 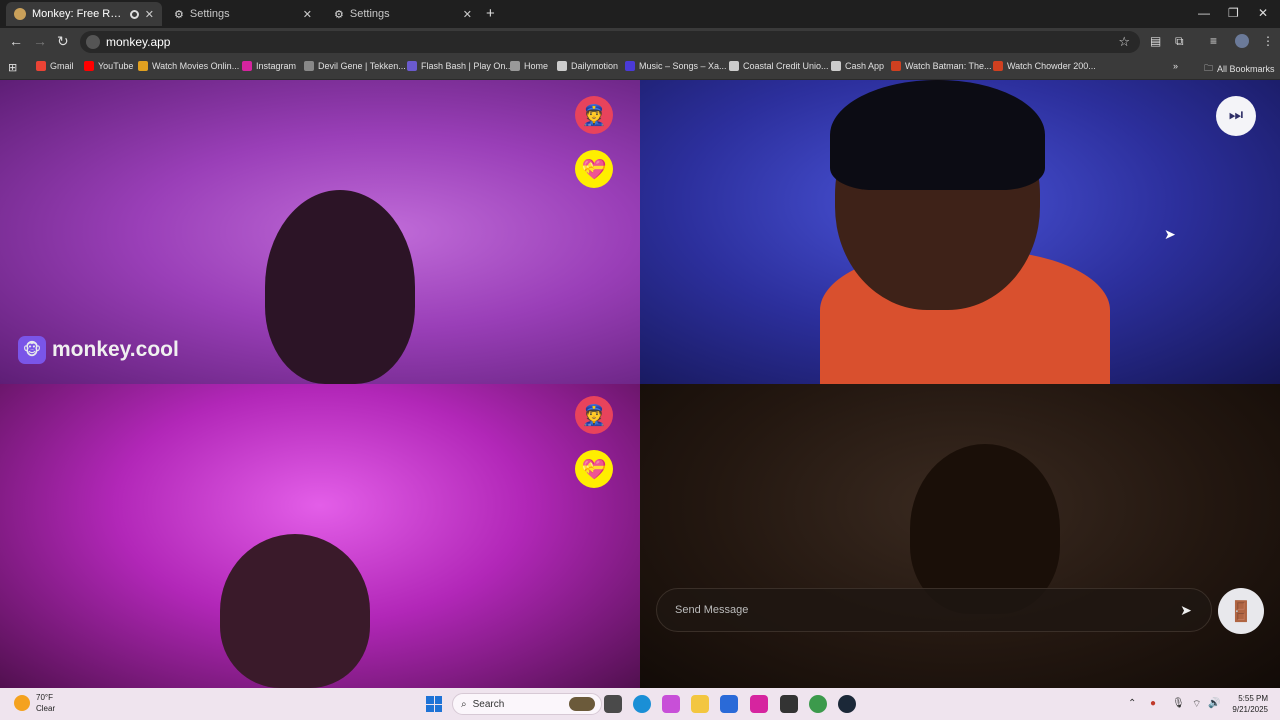 What do you see at coordinates (1245, 704) in the screenshot?
I see `taskbar-clock: 5:55 PM 9/21/2025` at bounding box center [1245, 704].